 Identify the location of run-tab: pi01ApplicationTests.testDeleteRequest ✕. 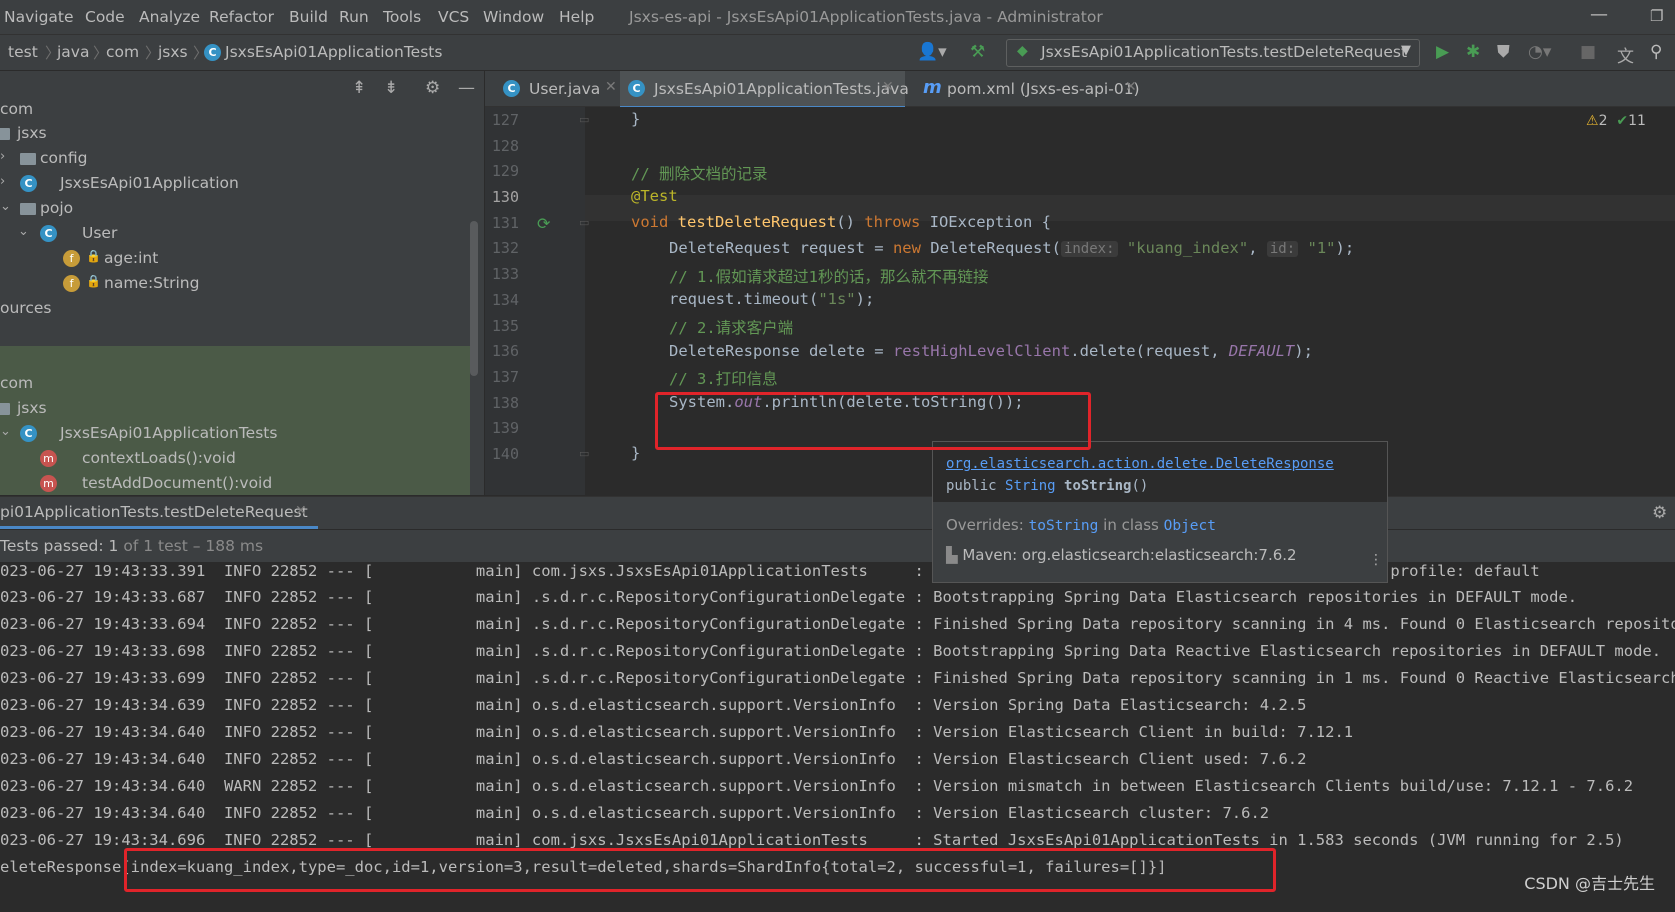
(159, 513).